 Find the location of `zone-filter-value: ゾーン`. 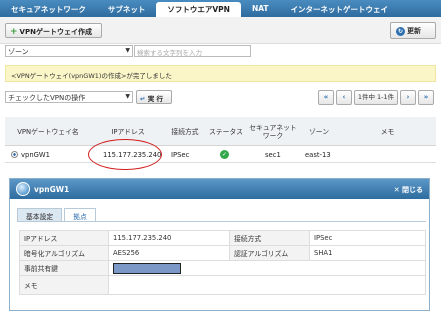

zone-filter-value: ゾーン is located at coordinates (18, 52).